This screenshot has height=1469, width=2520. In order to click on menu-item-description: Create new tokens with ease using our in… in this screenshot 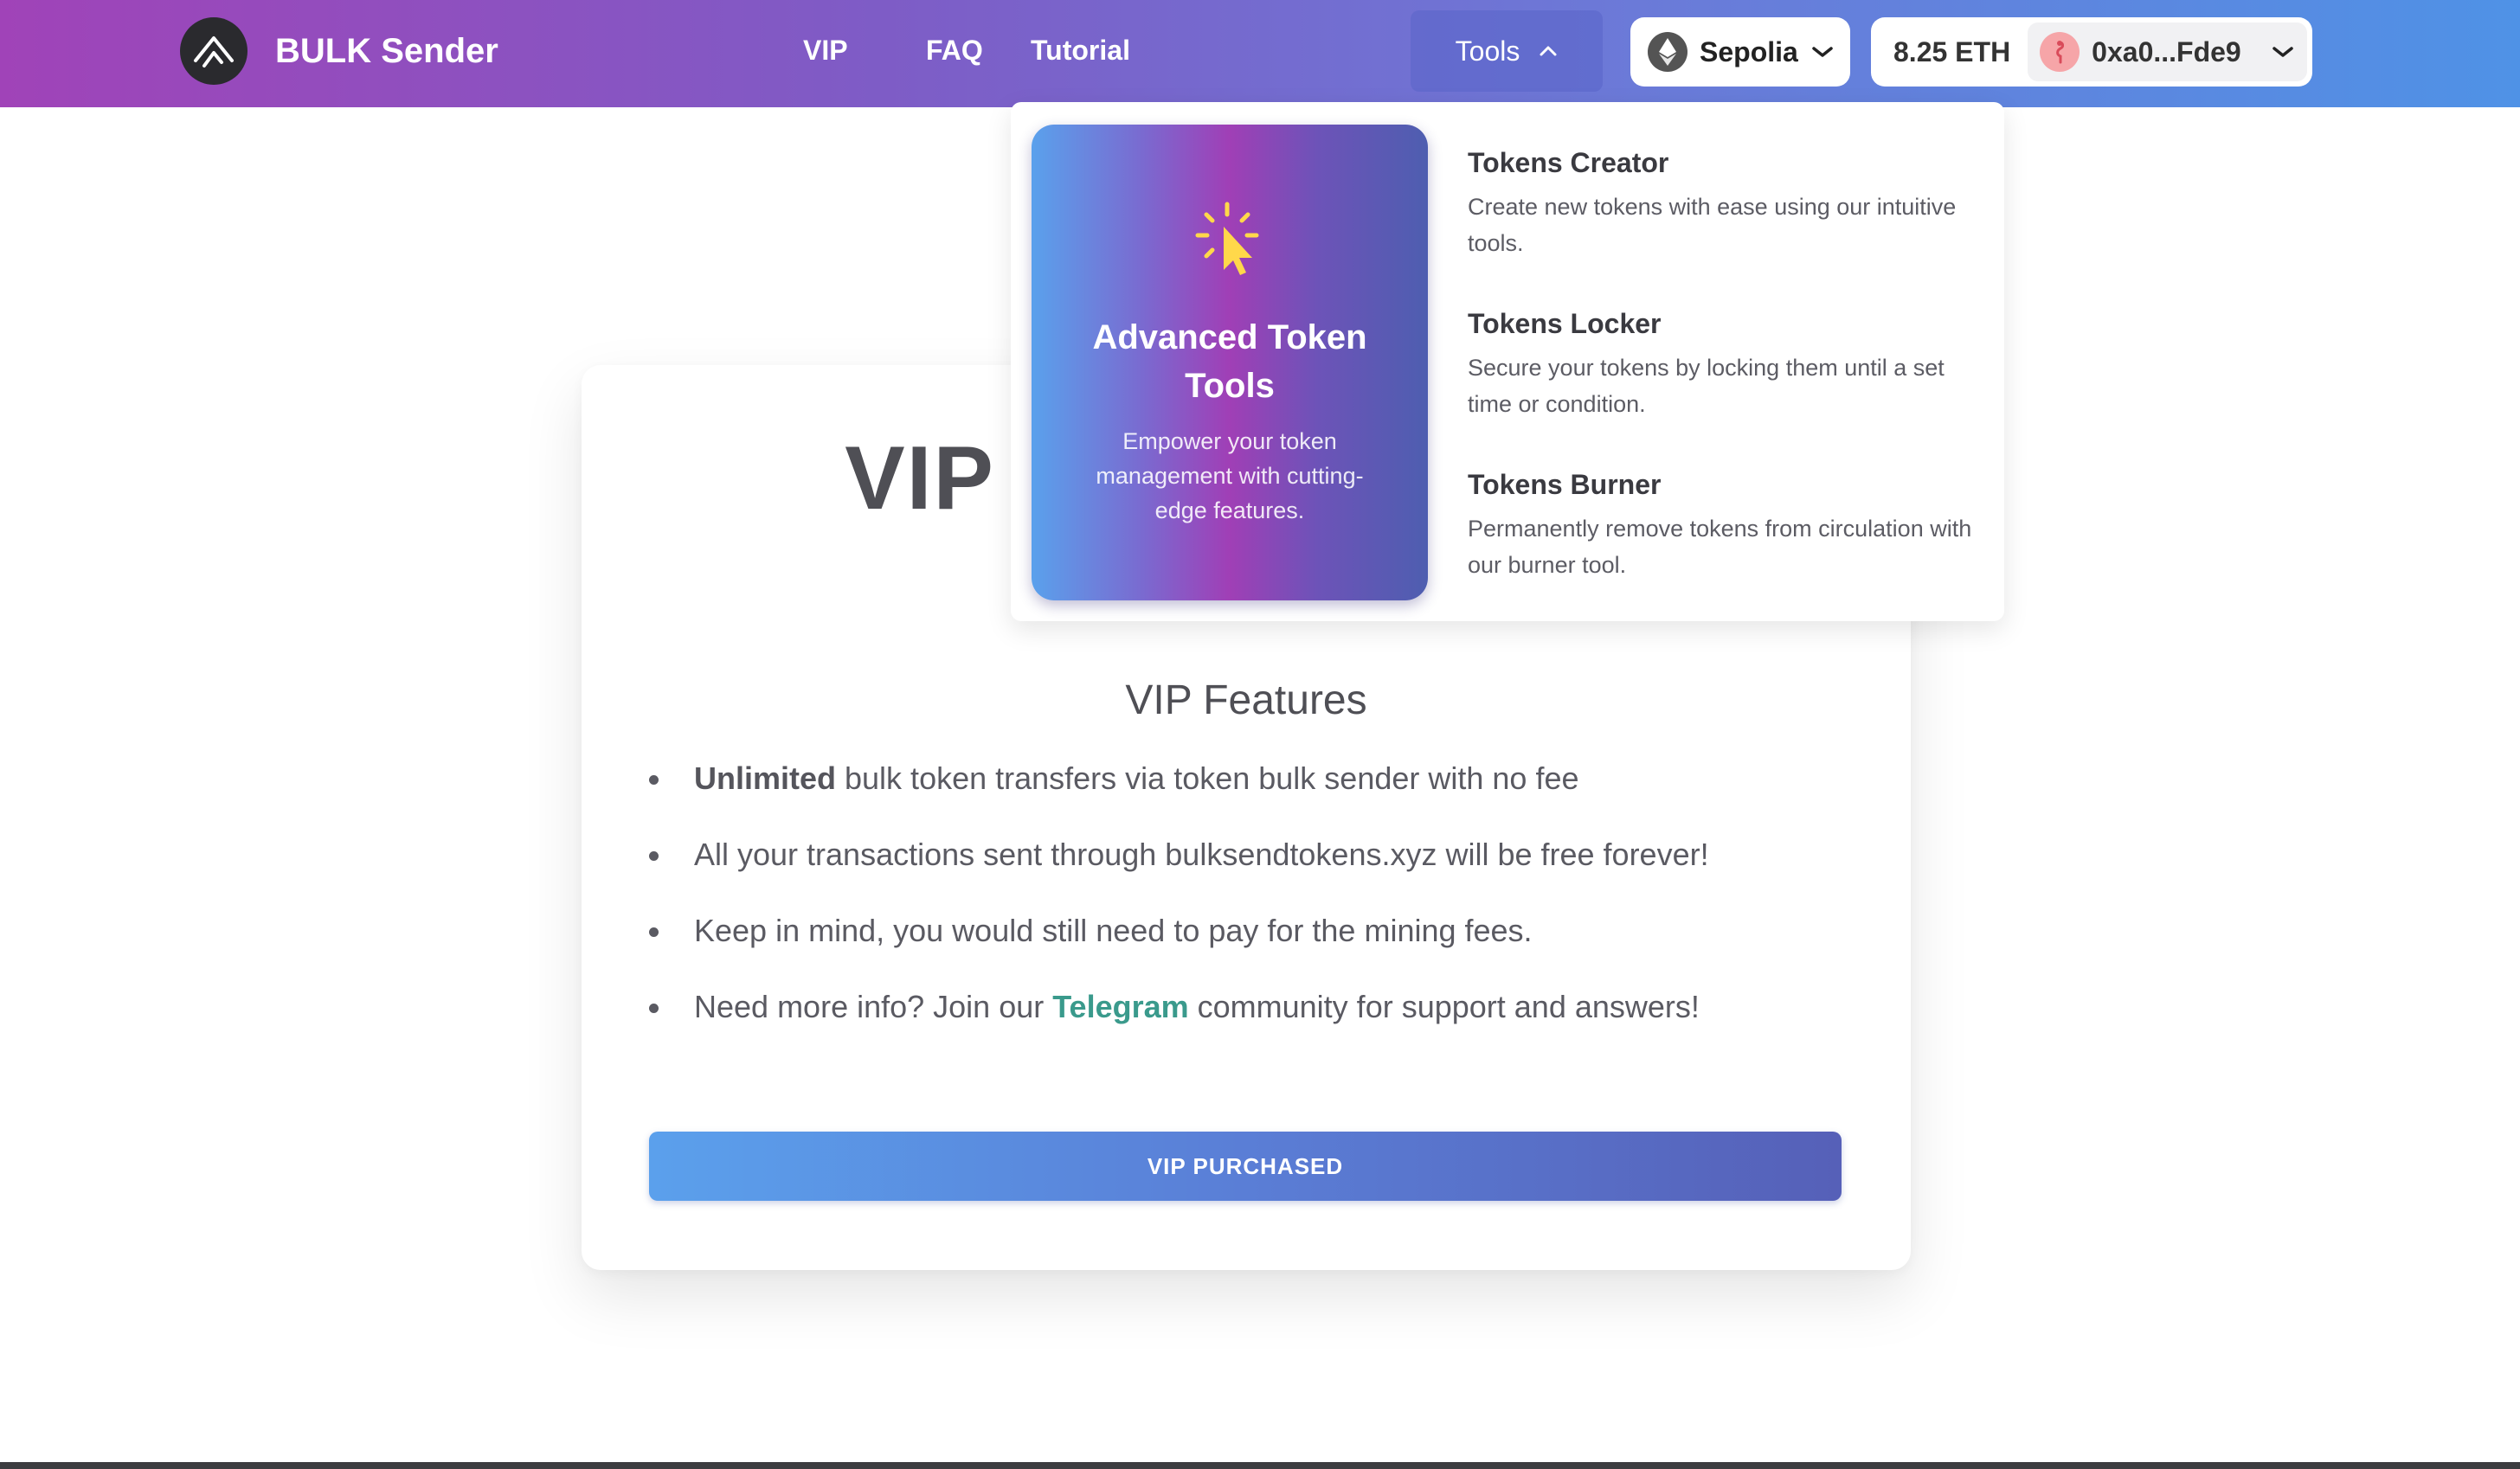, I will do `click(1712, 225)`.